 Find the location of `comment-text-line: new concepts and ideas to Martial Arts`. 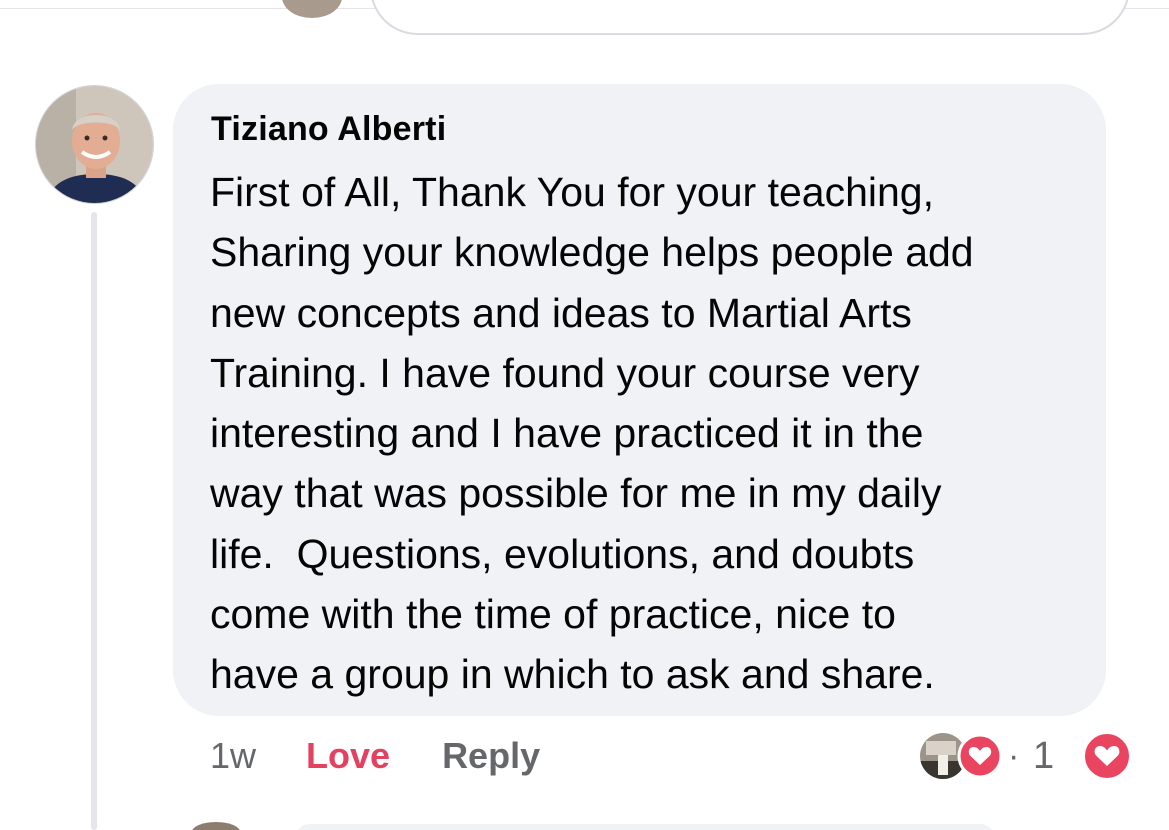

comment-text-line: new concepts and ideas to Martial Arts is located at coordinates (561, 312).